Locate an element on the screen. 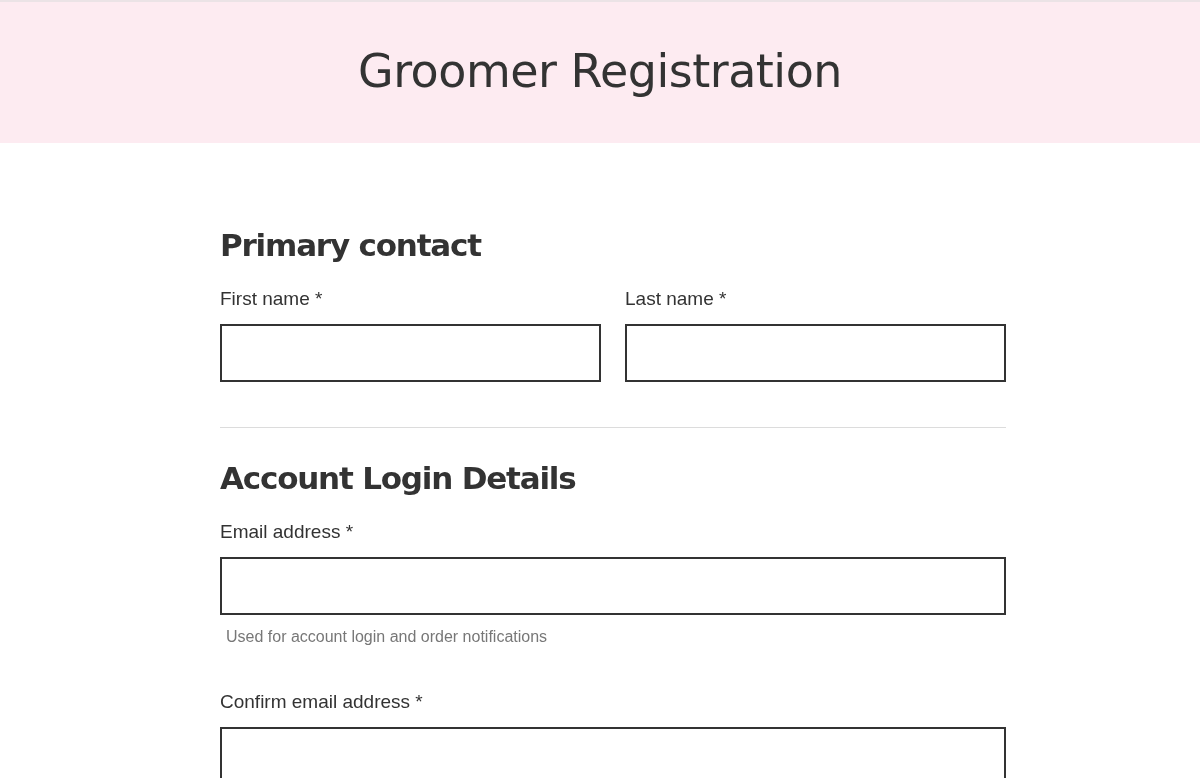 The height and width of the screenshot is (778, 1200). field-label: First name * is located at coordinates (271, 299).